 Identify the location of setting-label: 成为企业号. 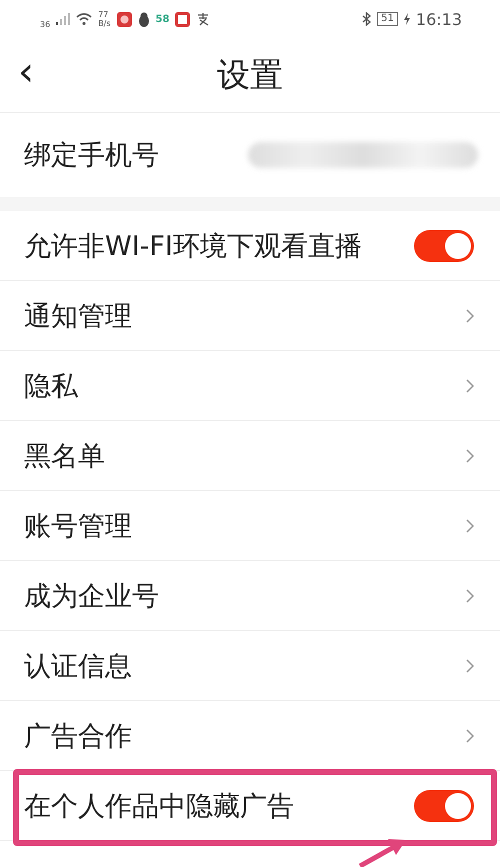
(91, 597).